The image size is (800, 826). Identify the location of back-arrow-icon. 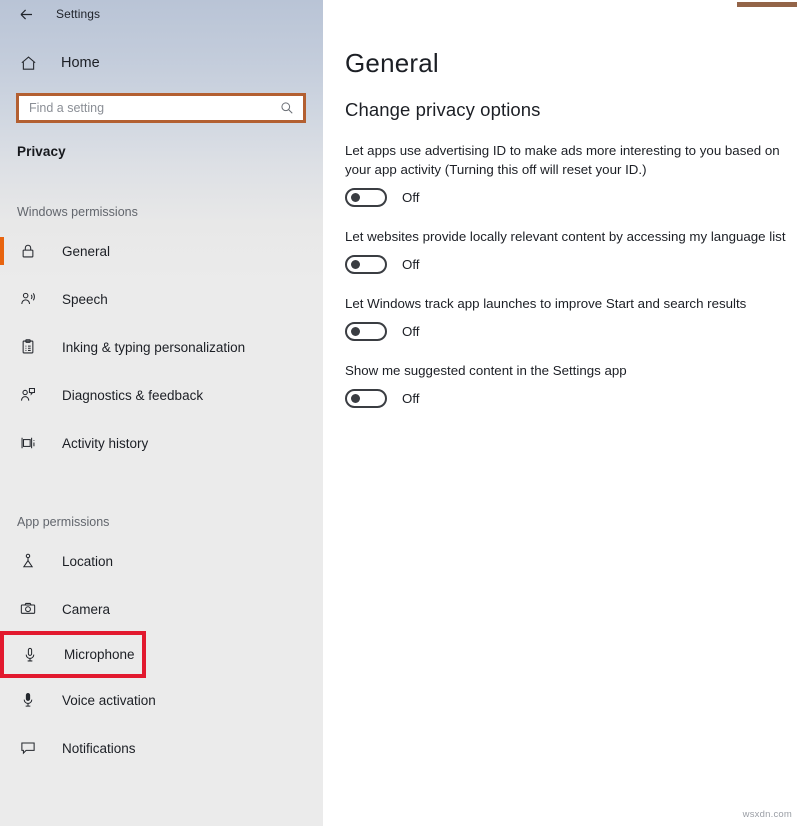
(26, 14).